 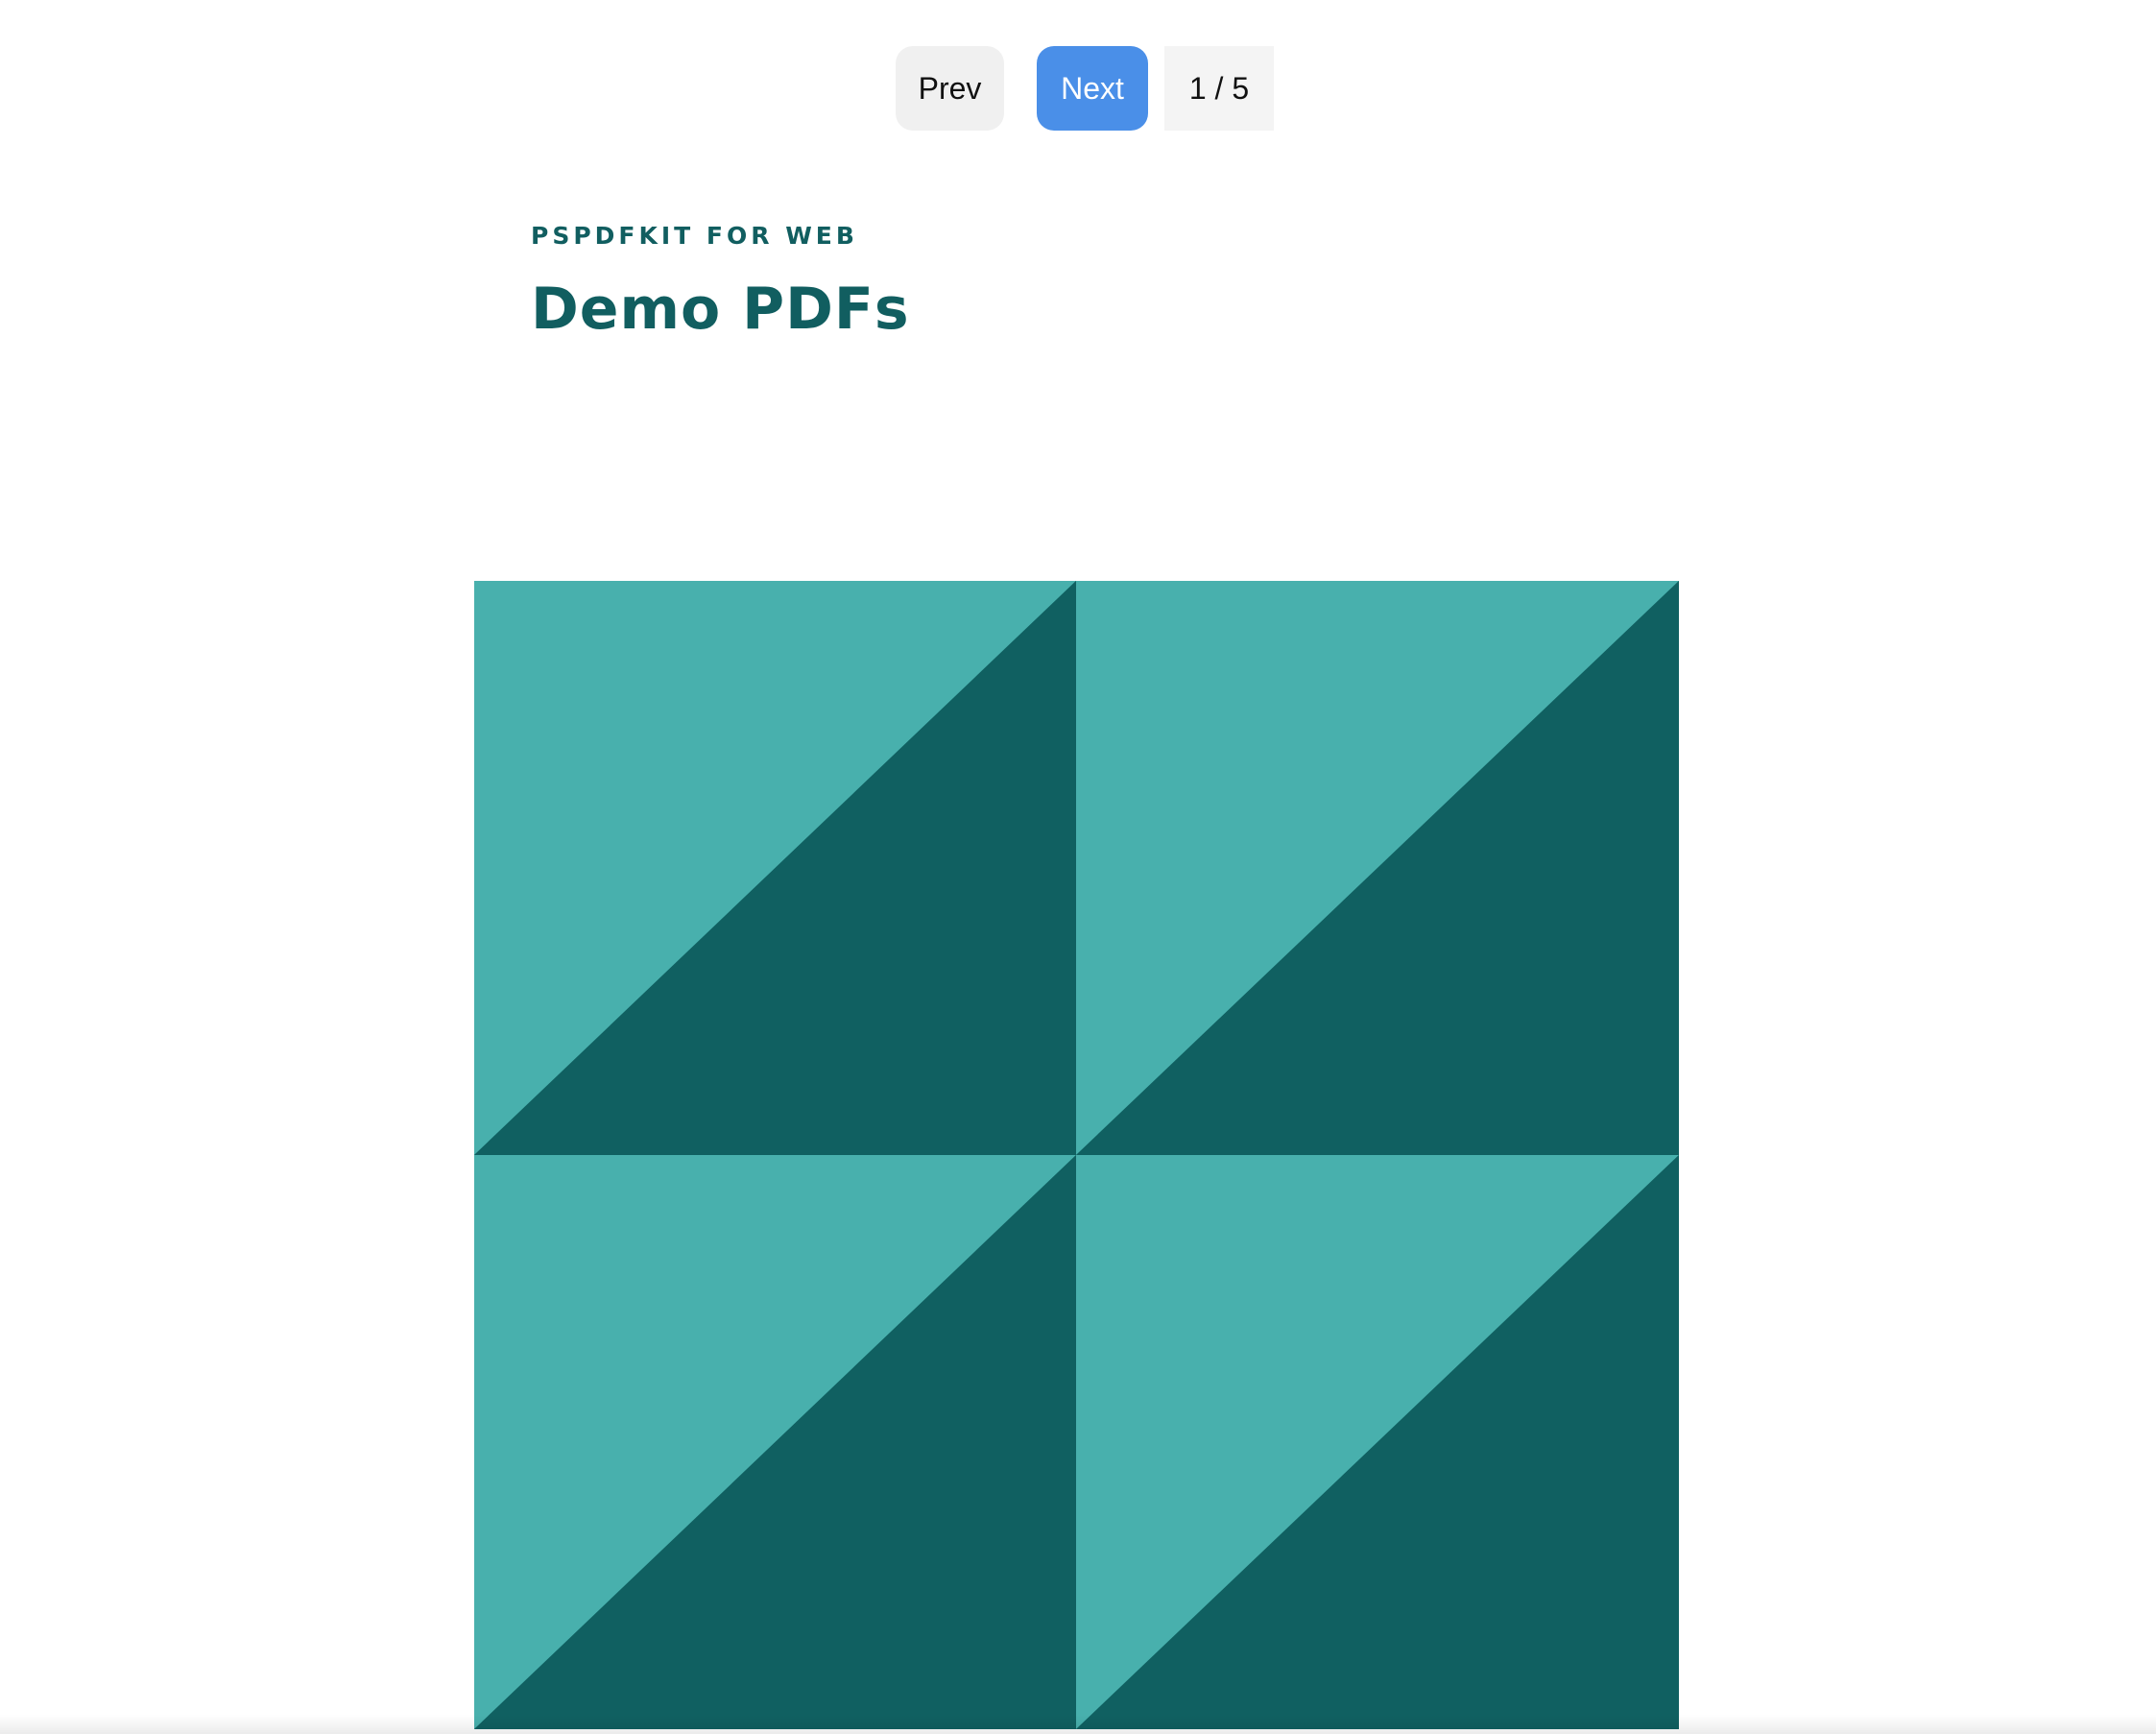 I want to click on bottom-edge-shadow, so click(x=1078, y=1724).